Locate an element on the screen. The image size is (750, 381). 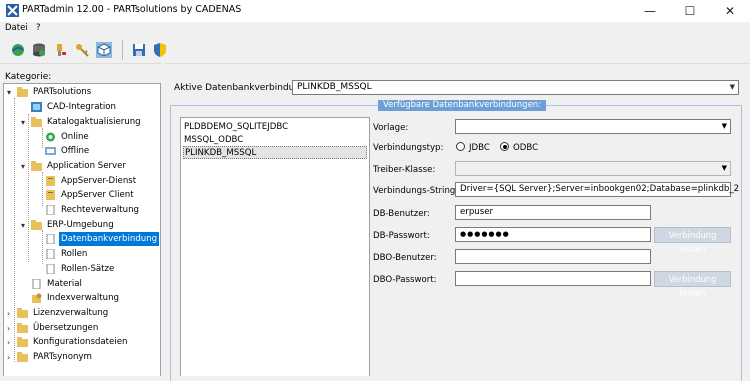
active-connection-label: Aktive Datenbankverbindung: is located at coordinates (241, 88).